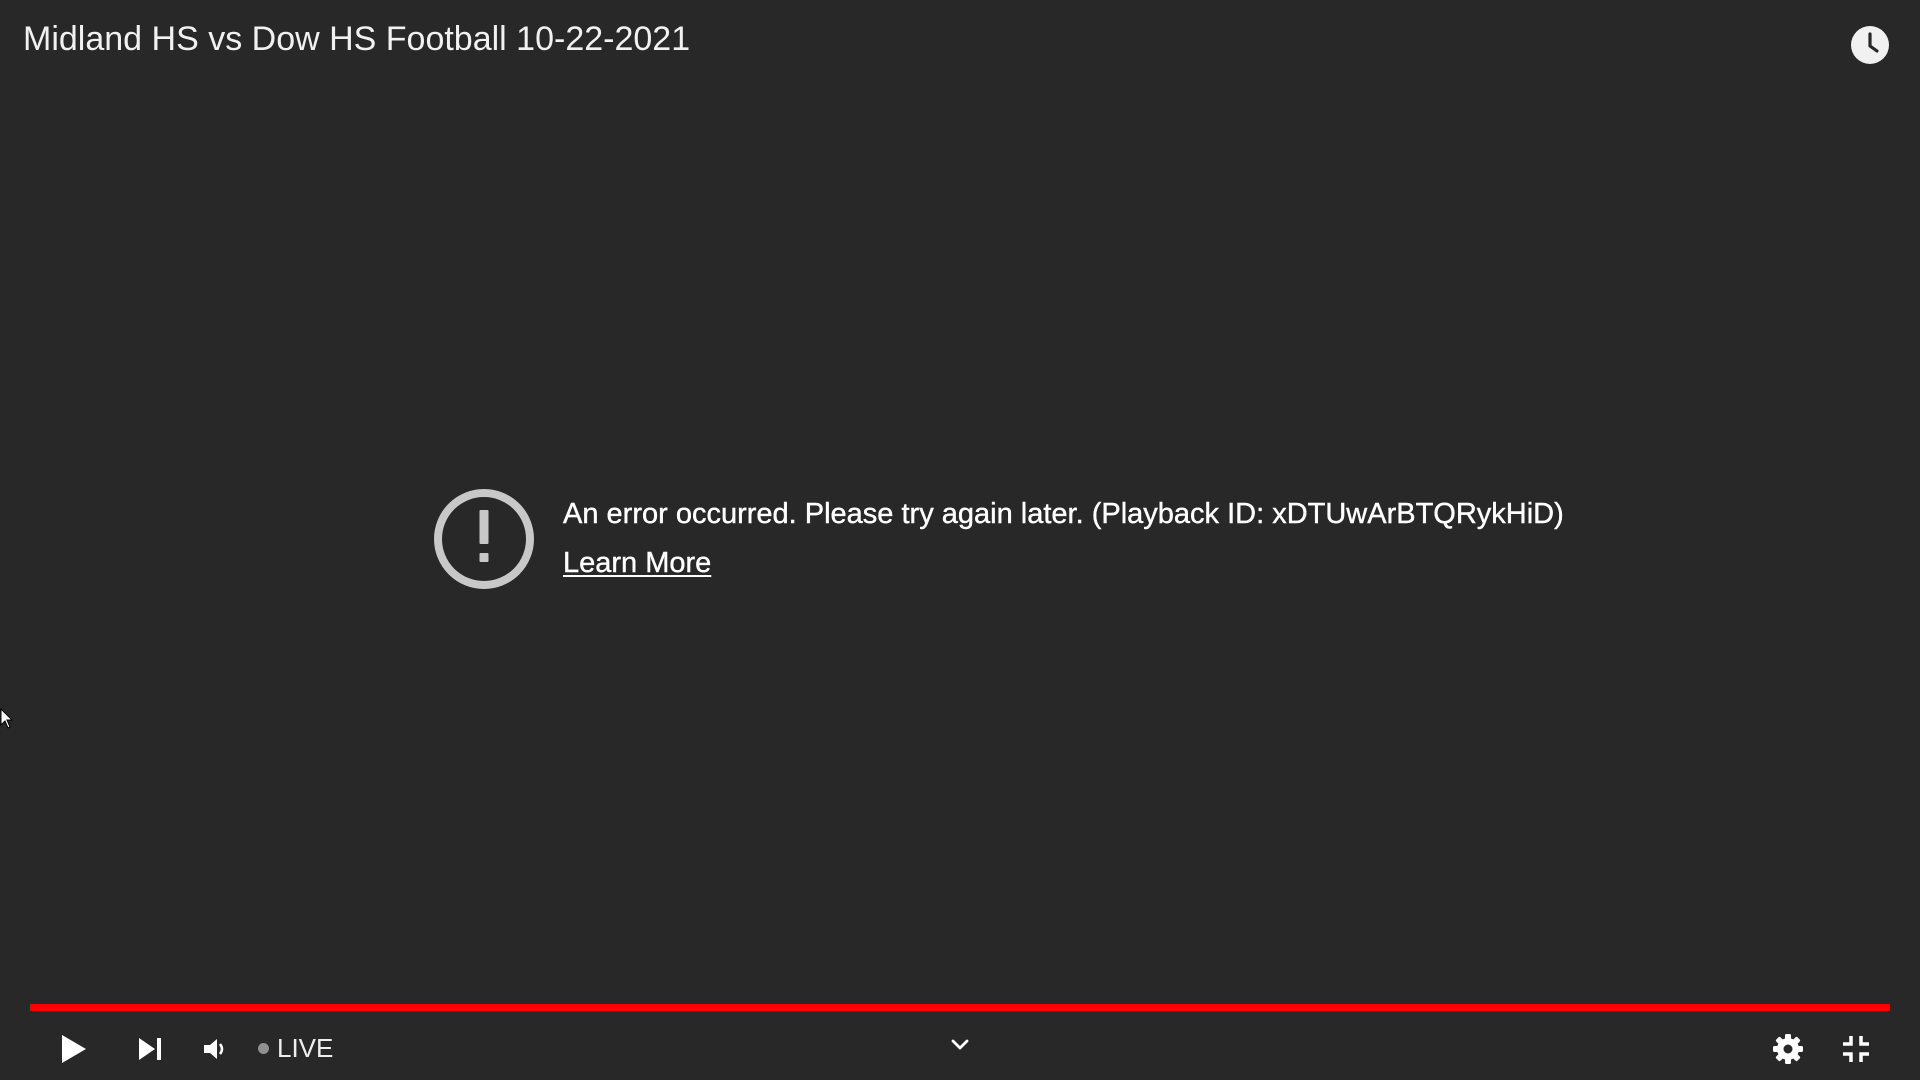 This screenshot has width=1920, height=1080. I want to click on settings-button, so click(1788, 1049).